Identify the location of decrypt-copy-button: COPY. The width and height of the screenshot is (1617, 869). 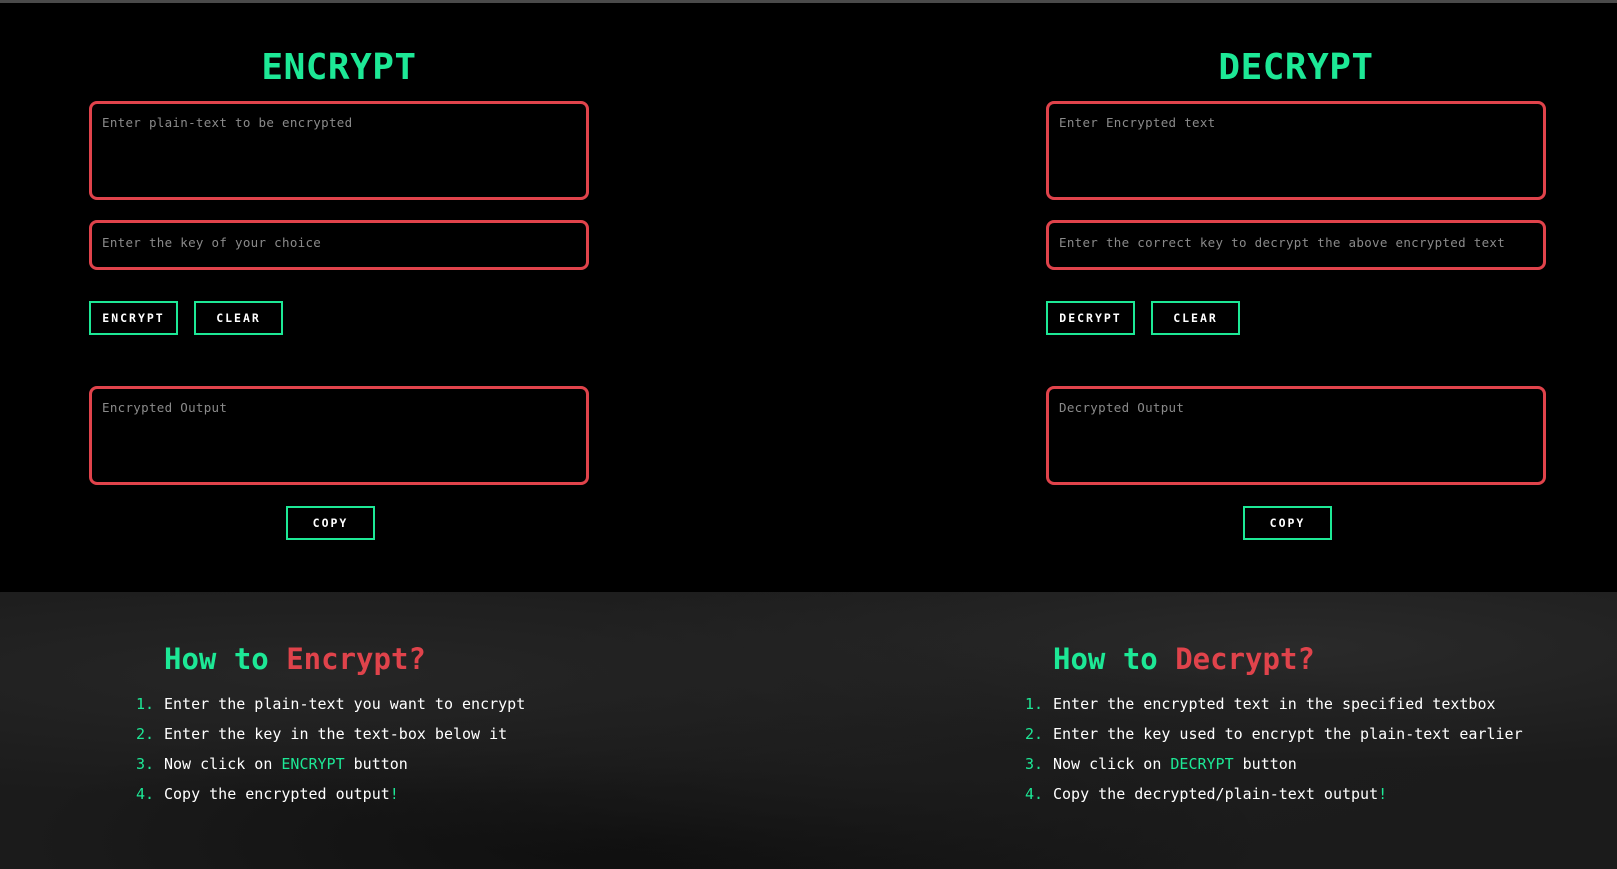
(1287, 523).